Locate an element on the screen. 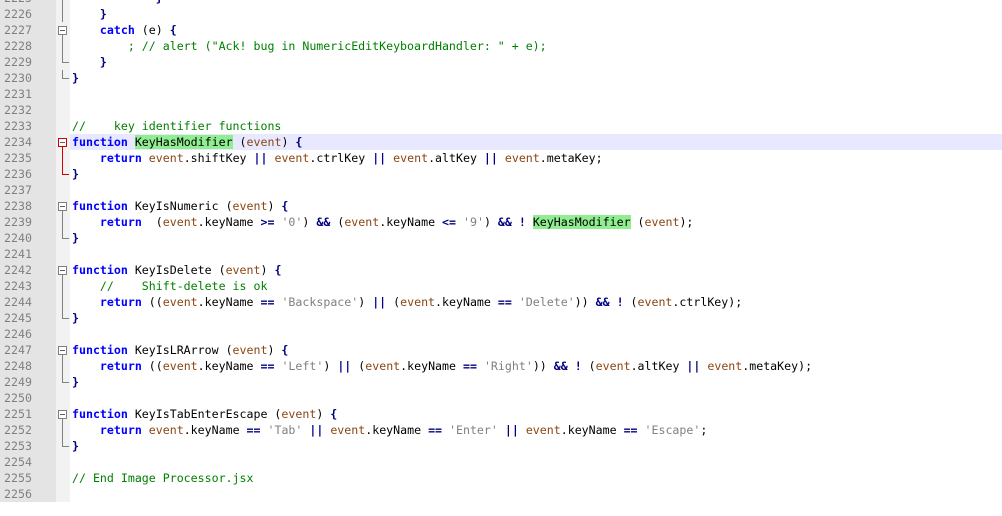  code-text: function KeyIsNumeric (event) { is located at coordinates (180, 206).